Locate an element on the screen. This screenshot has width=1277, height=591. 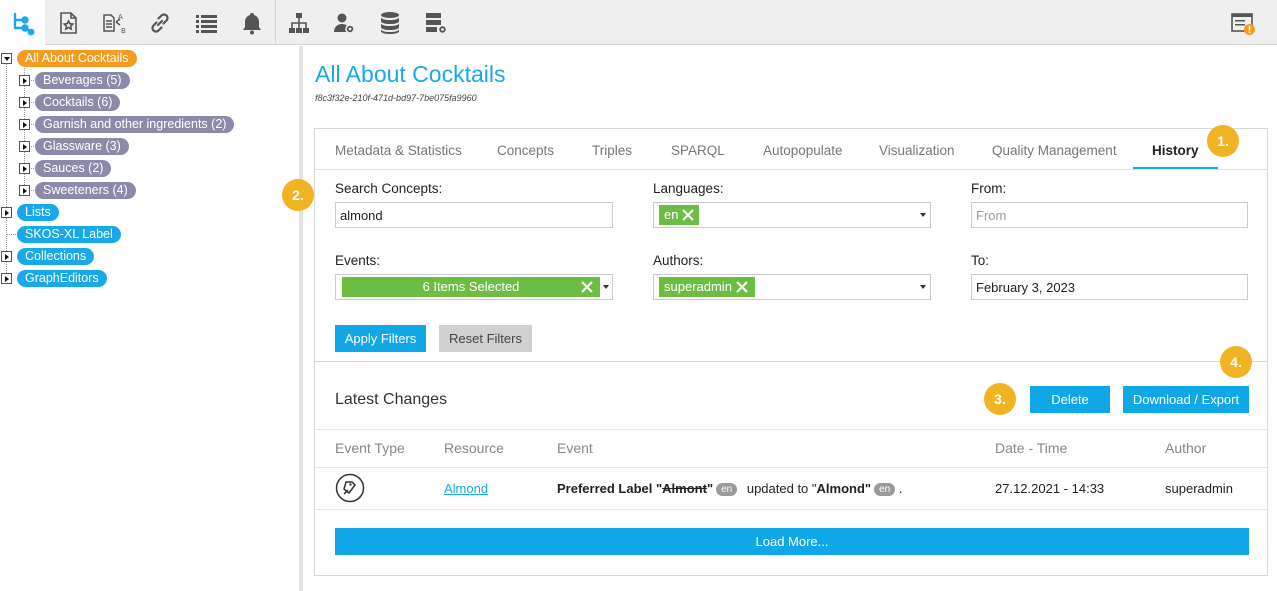
section-divider is located at coordinates (791, 361).